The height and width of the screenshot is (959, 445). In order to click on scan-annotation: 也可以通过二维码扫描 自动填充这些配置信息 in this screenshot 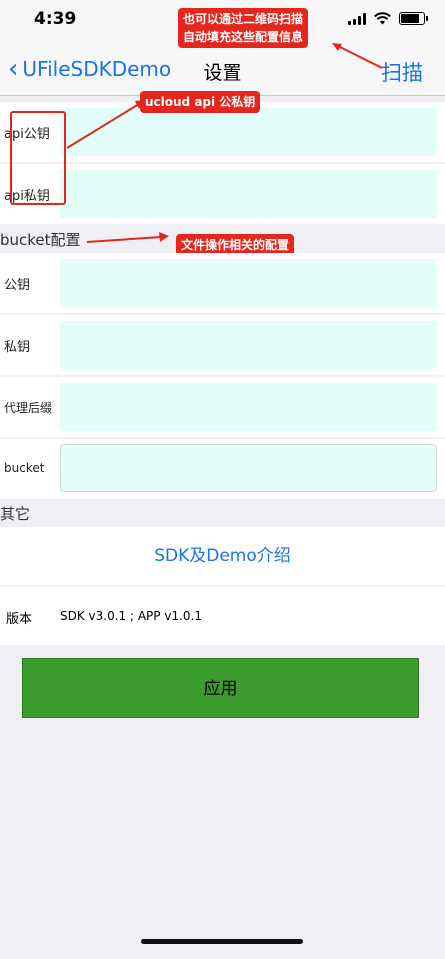, I will do `click(243, 28)`.